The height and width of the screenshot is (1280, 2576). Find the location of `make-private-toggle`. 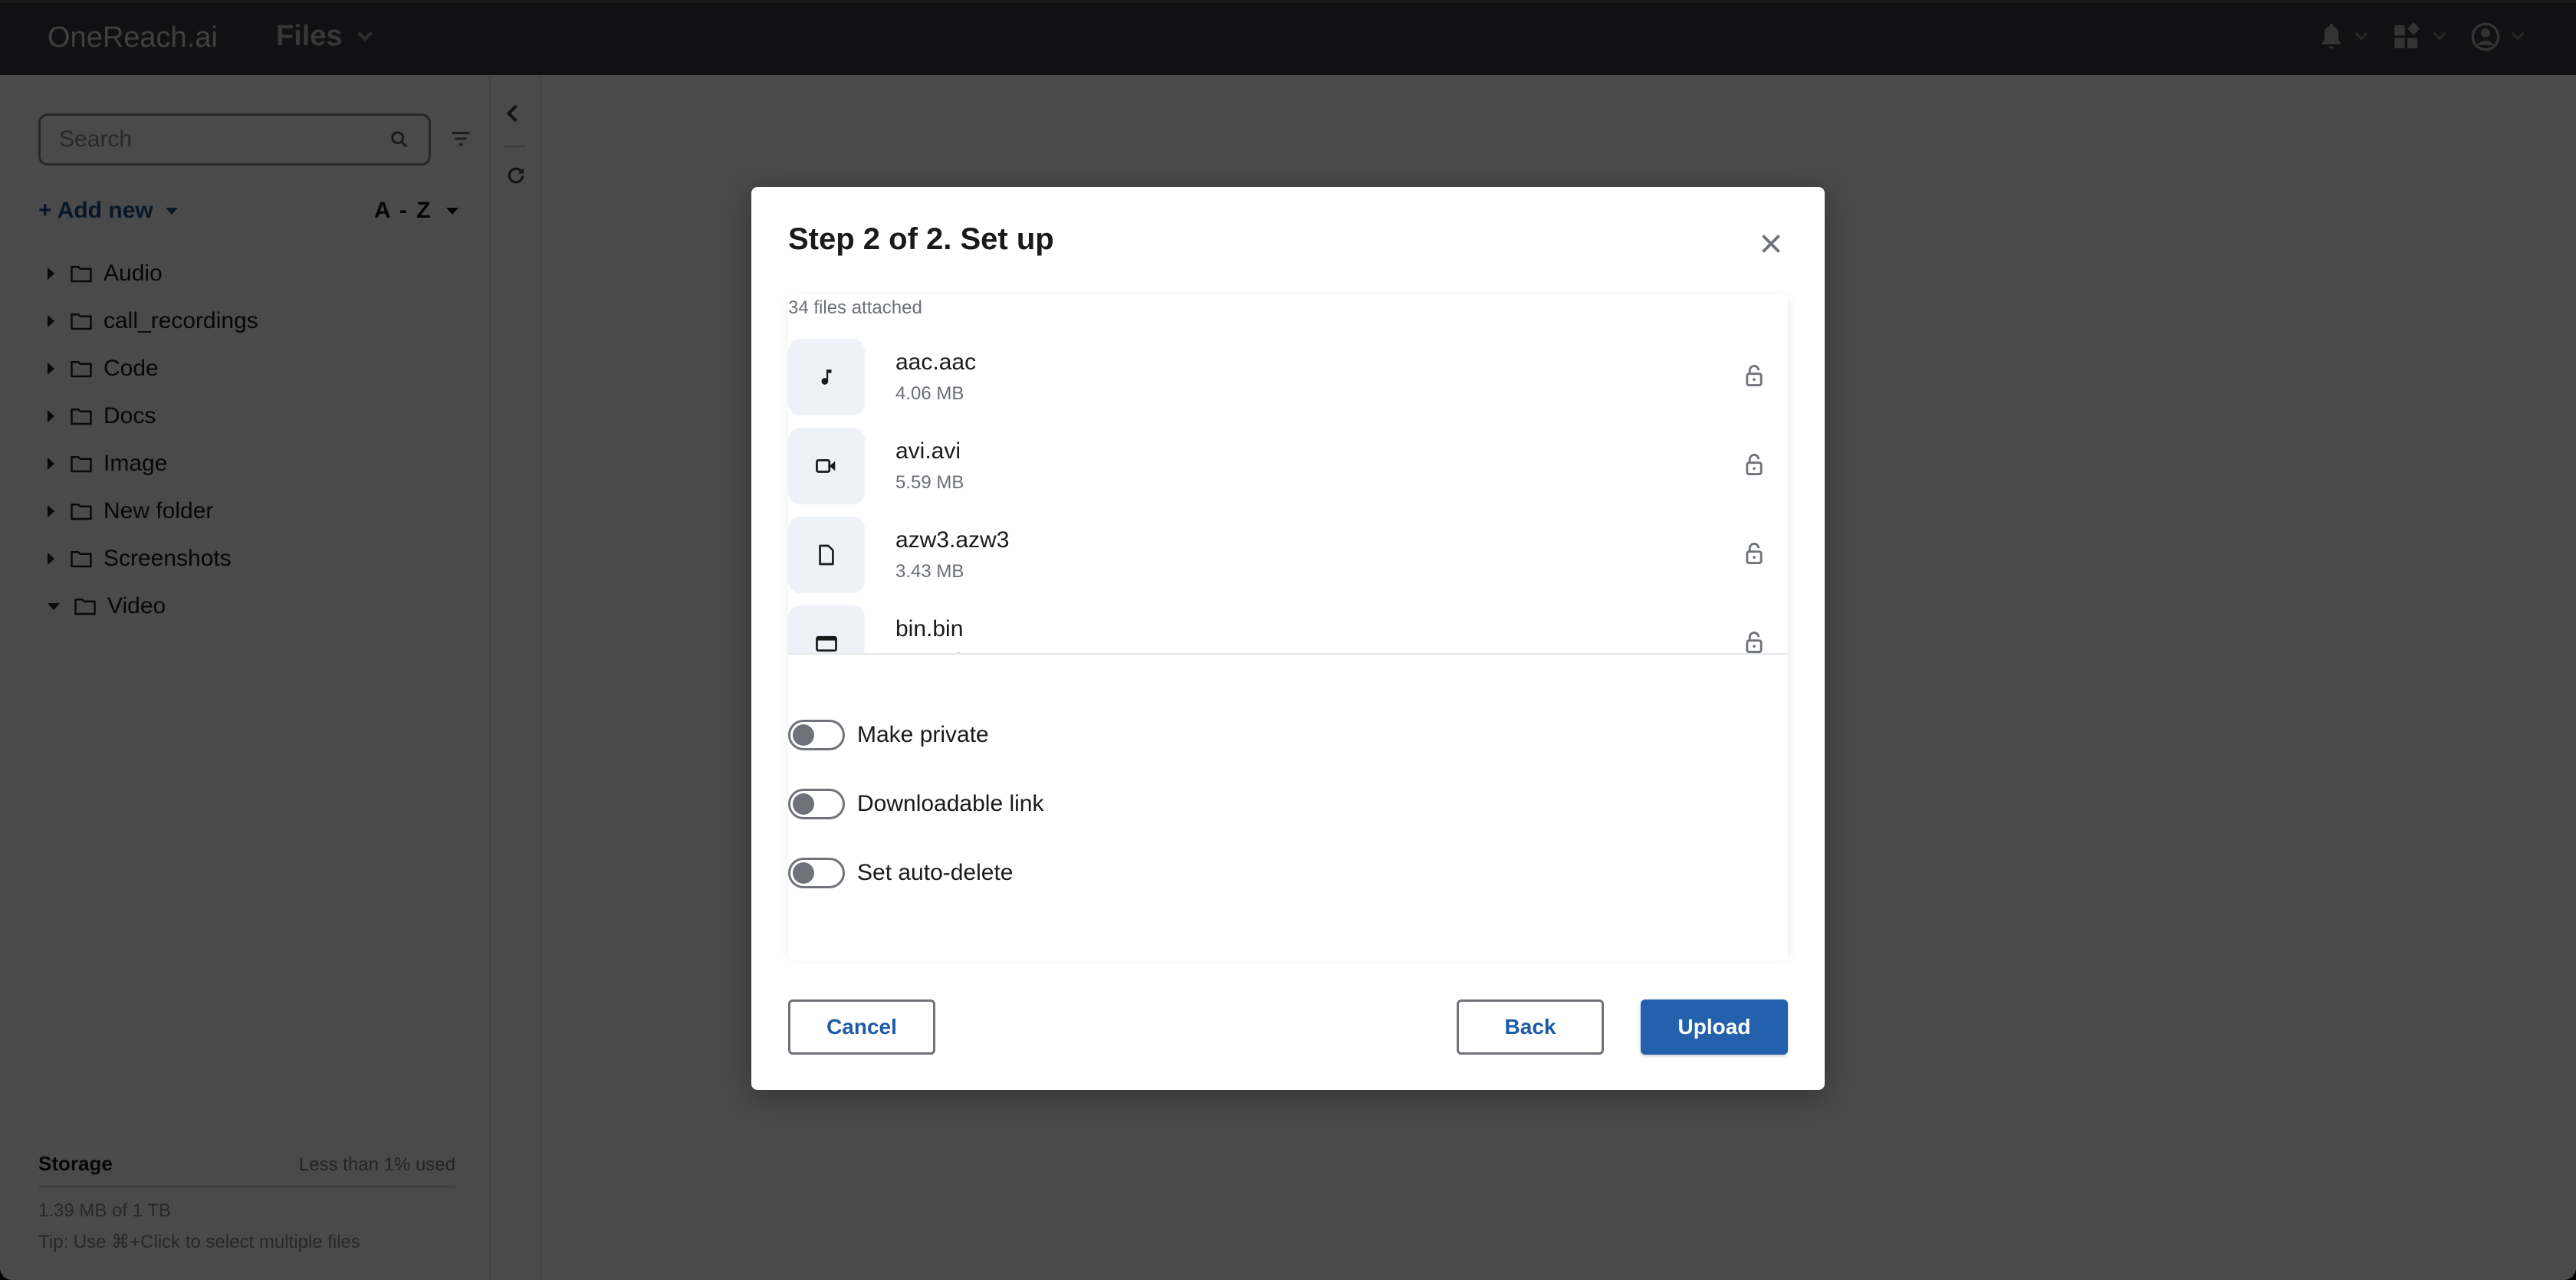

make-private-toggle is located at coordinates (816, 735).